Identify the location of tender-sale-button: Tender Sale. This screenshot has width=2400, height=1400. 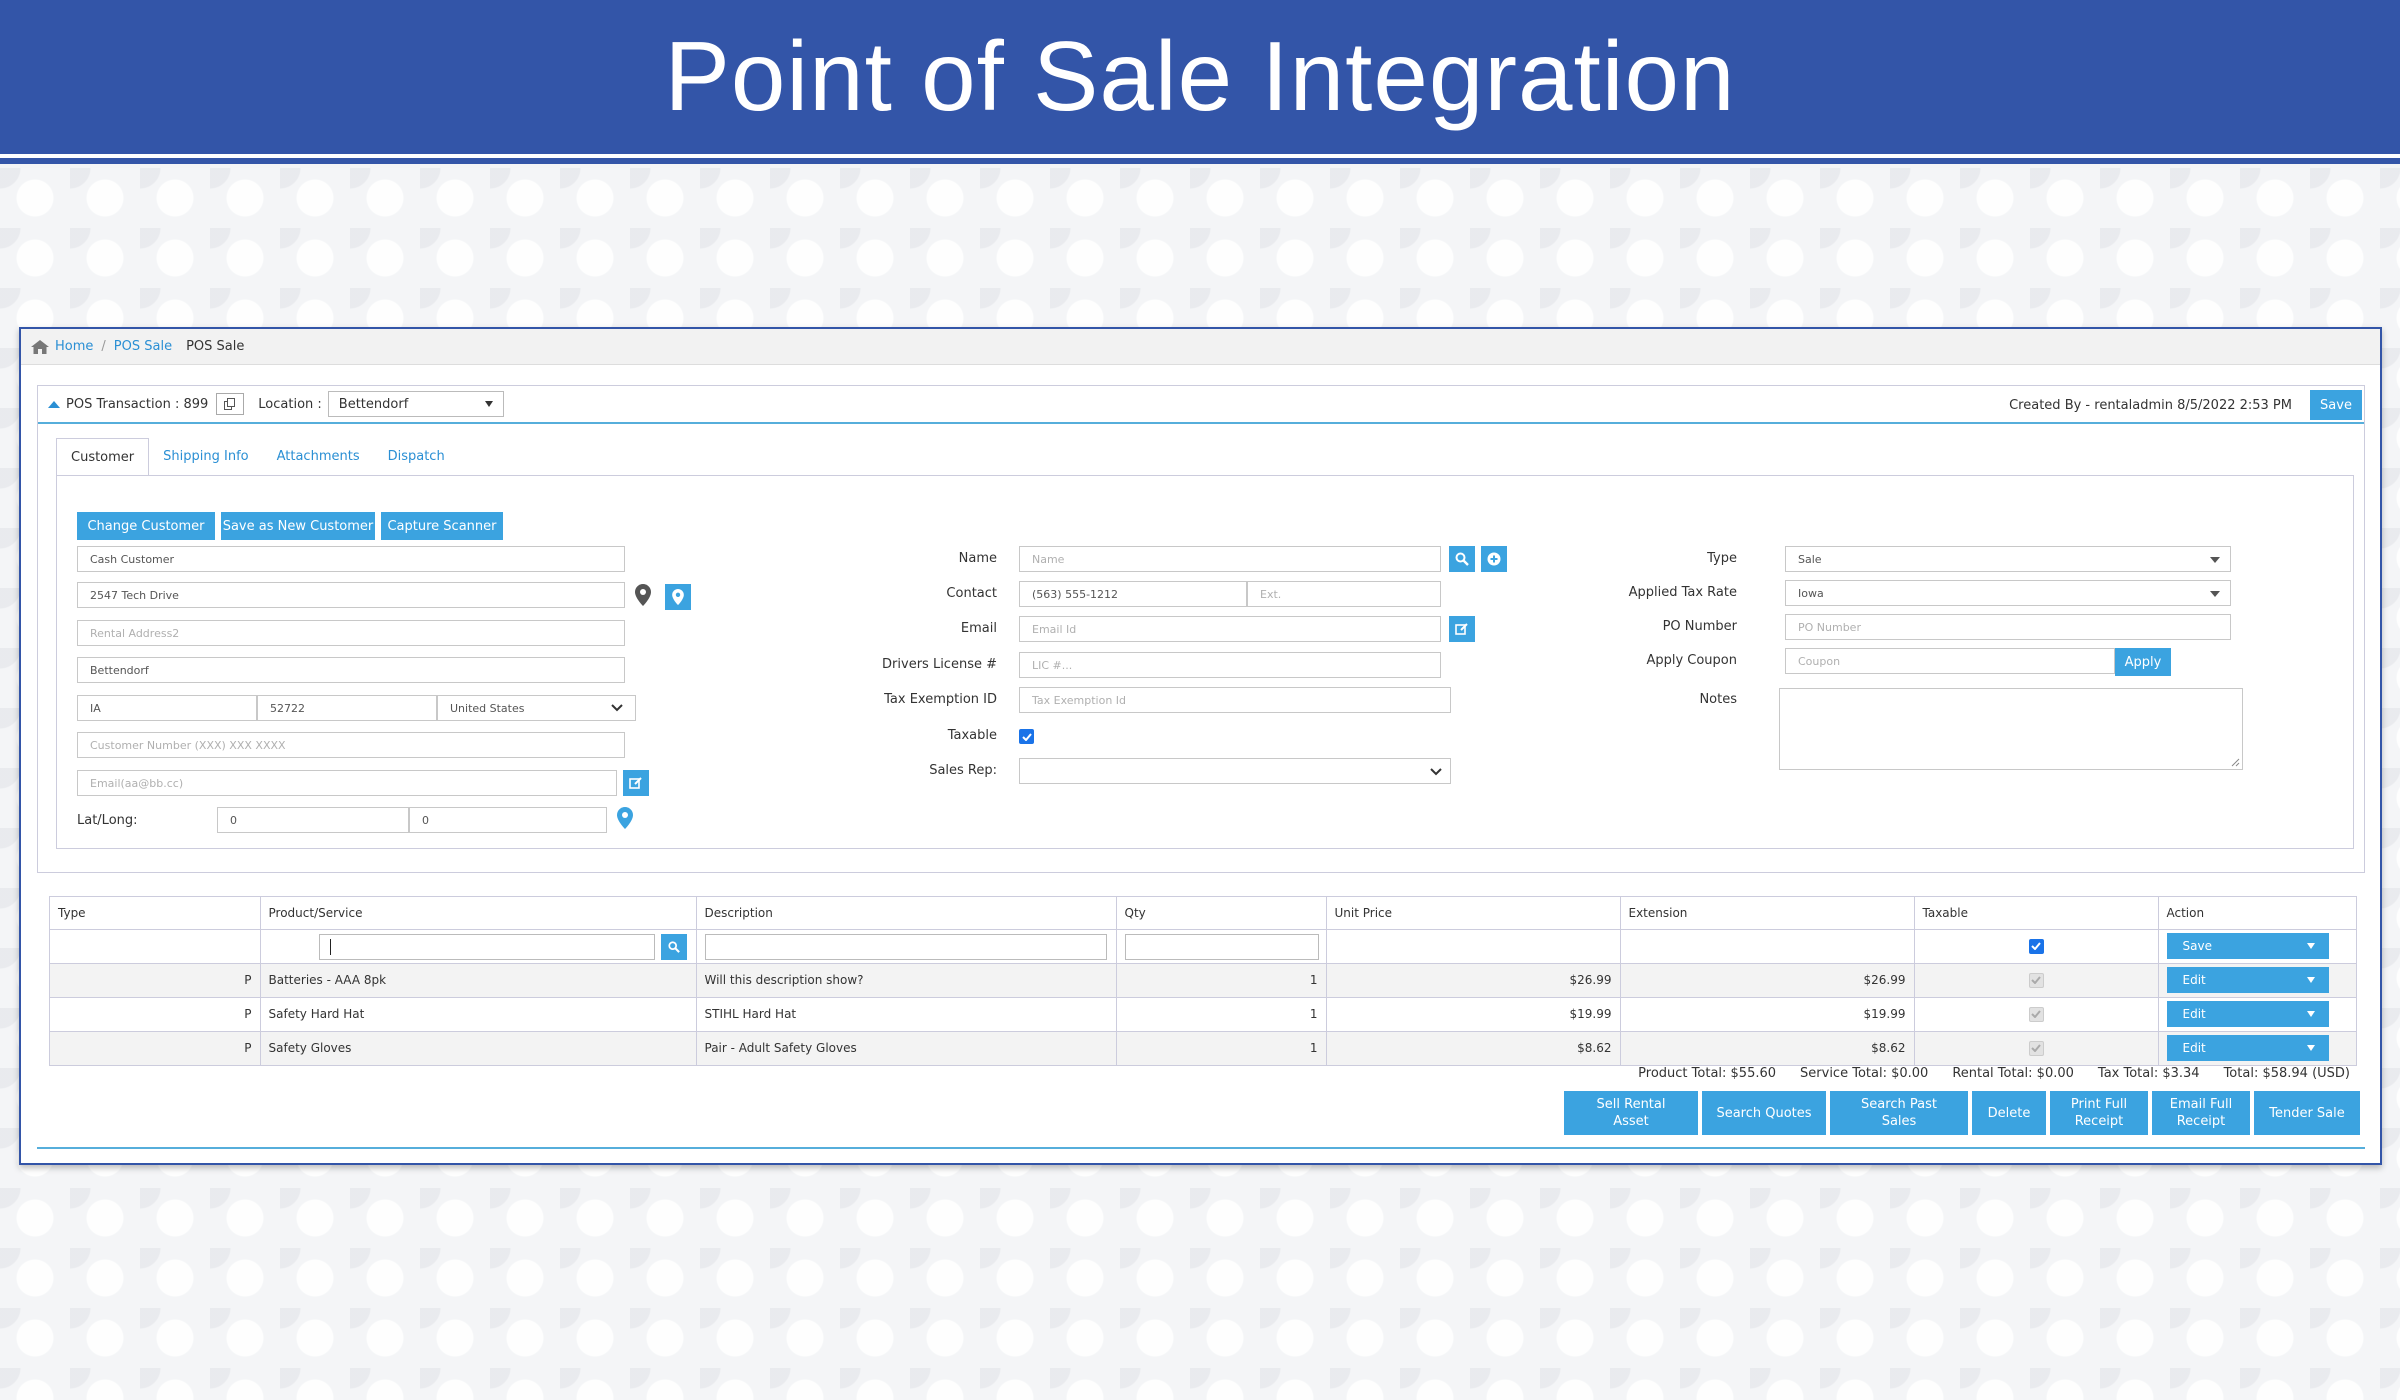
(2307, 1113).